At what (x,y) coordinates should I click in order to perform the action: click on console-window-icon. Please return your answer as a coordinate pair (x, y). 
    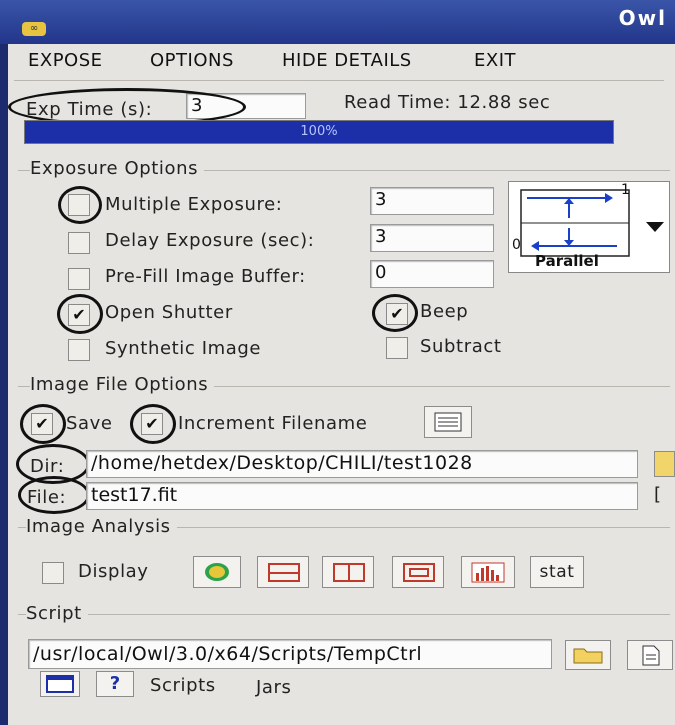
    Looking at the image, I should click on (60, 684).